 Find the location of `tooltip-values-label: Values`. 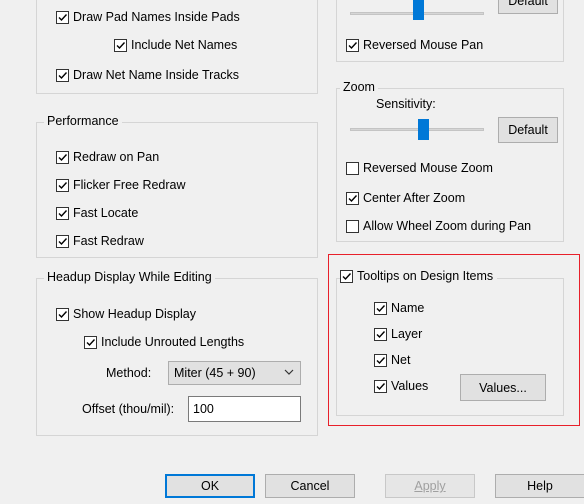

tooltip-values-label: Values is located at coordinates (410, 386).